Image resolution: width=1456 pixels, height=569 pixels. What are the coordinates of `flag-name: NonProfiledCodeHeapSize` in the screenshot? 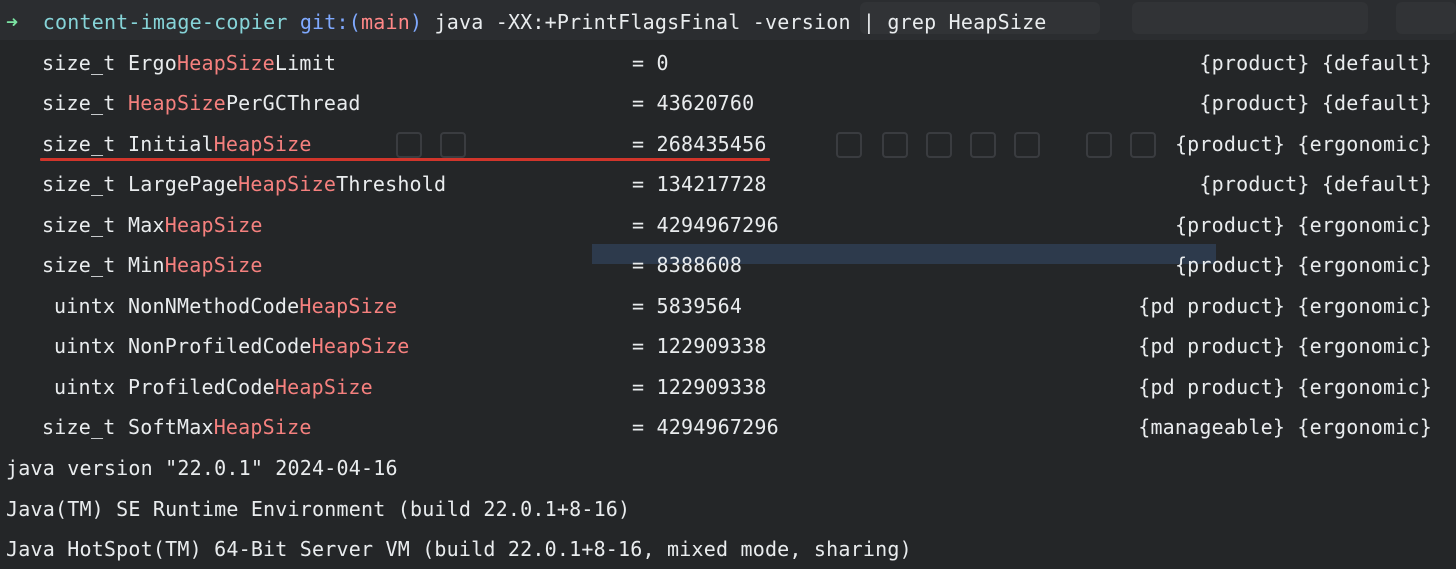 It's located at (269, 346).